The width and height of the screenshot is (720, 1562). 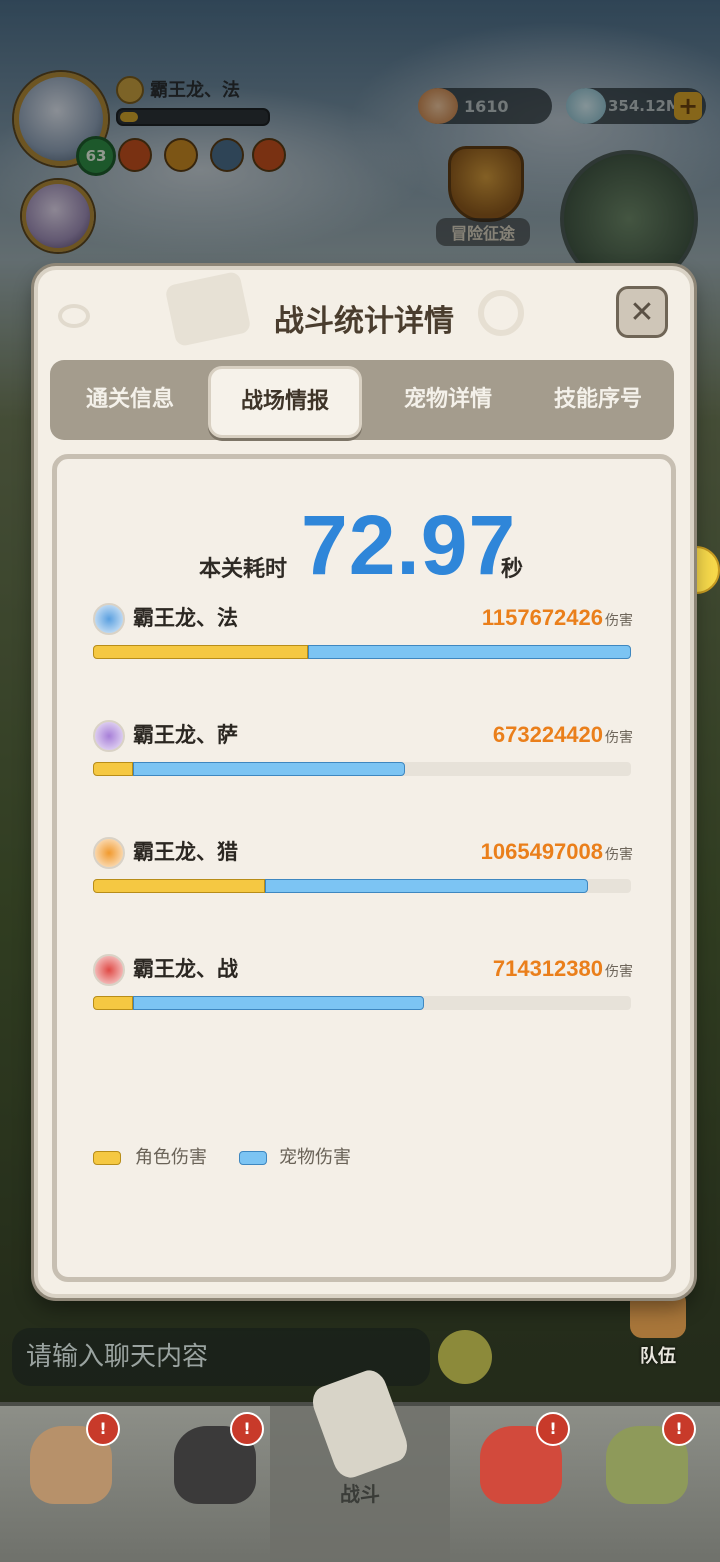 I want to click on damage-value: 714312380 伤害, so click(x=563, y=970).